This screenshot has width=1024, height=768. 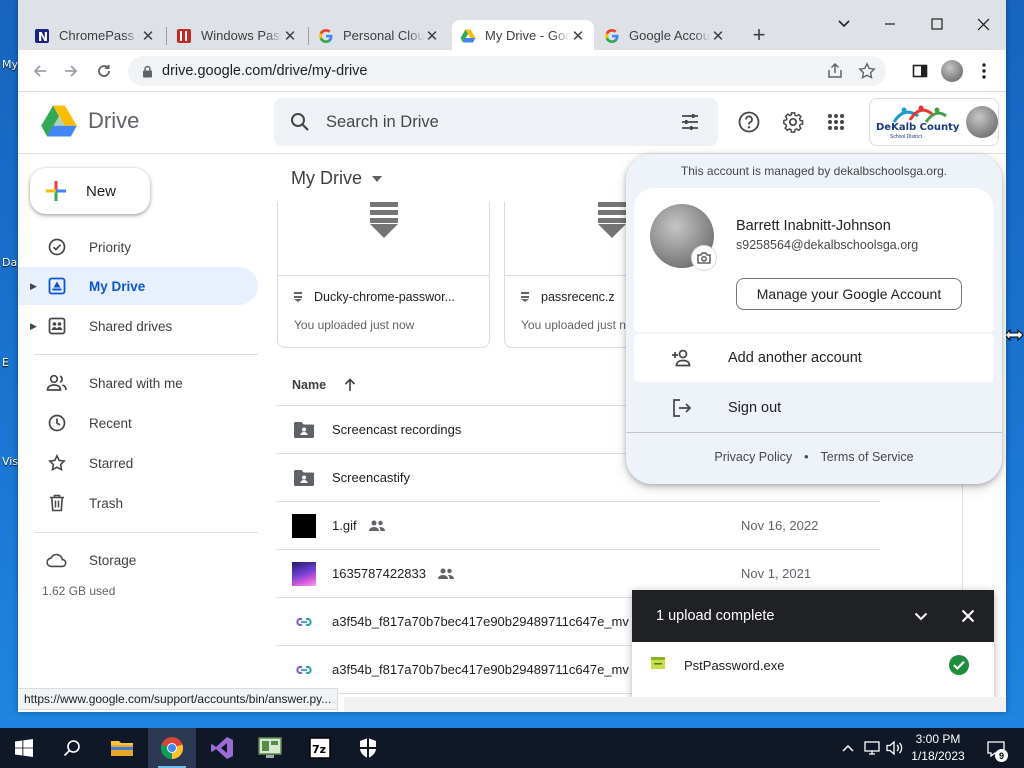 What do you see at coordinates (304, 670) in the screenshot?
I see `link-file-icon` at bounding box center [304, 670].